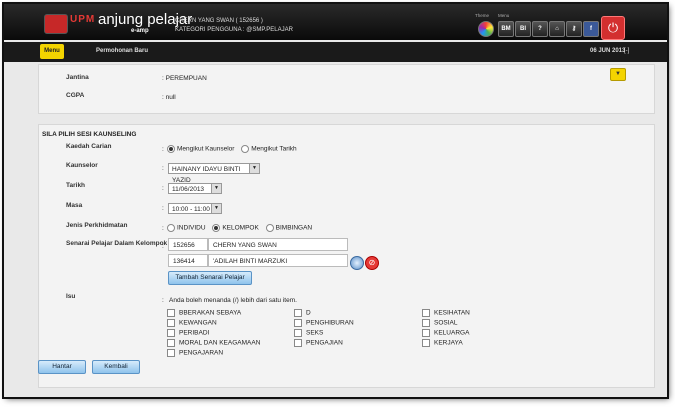 The height and width of the screenshot is (407, 675). Describe the element at coordinates (278, 244) in the screenshot. I see `student-name-cell: CHERN YANG SWAN` at that location.